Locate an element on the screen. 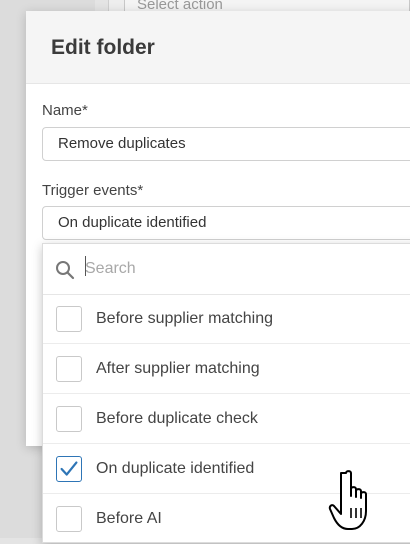  modal-title: Edit folder is located at coordinates (103, 47).